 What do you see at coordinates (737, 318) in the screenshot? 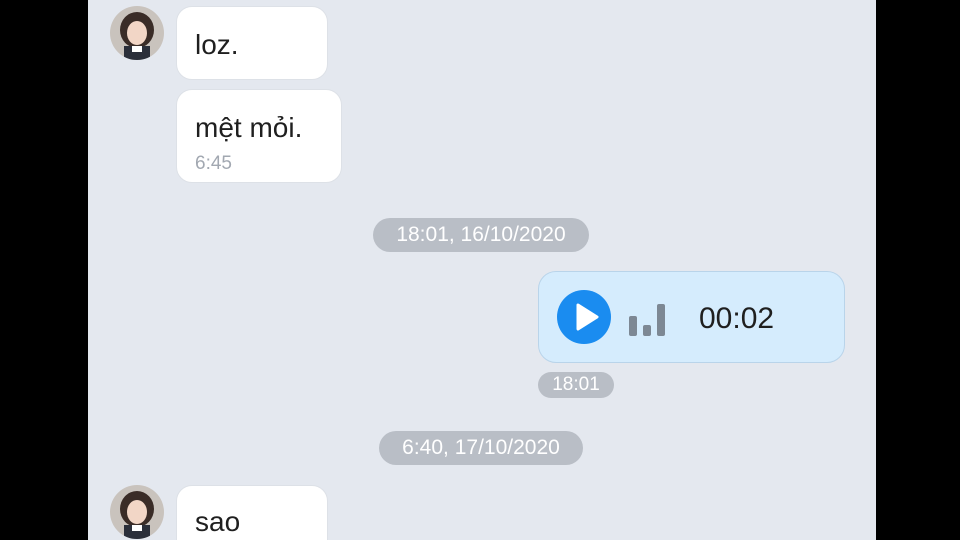
I see `voice-duration: 00:02` at bounding box center [737, 318].